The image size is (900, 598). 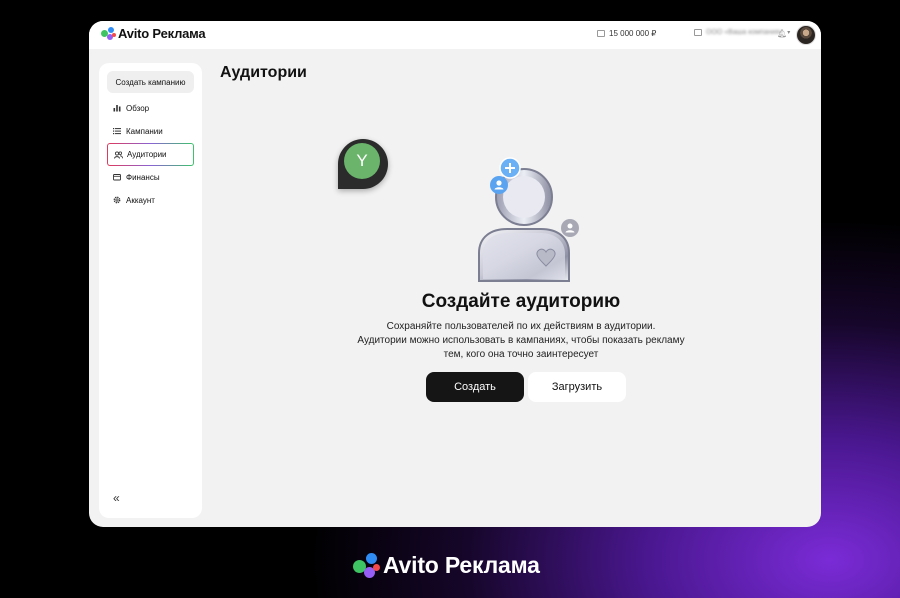 I want to click on empty-state-title: Создайте аудиторию, so click(x=521, y=301).